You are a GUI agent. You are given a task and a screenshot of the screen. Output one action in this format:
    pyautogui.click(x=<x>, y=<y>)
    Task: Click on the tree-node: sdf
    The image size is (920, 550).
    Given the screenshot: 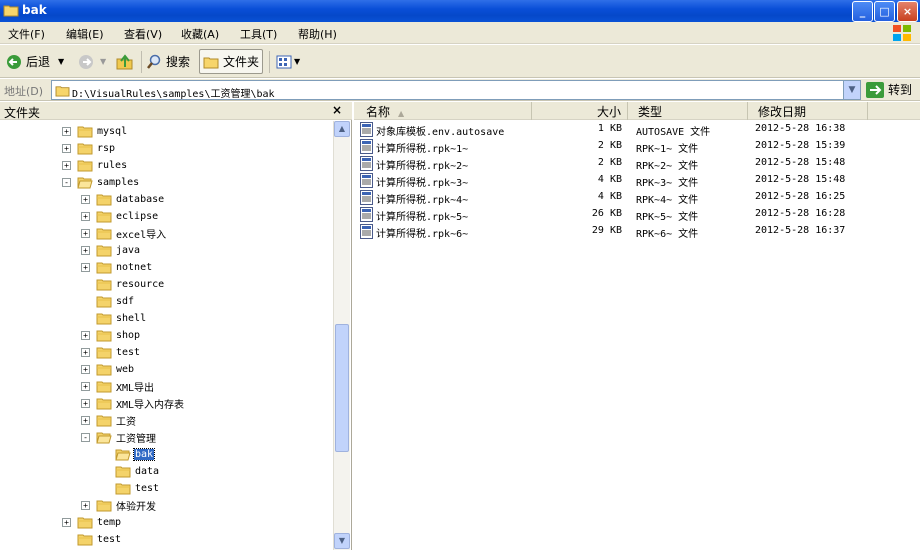 What is the action you would take?
    pyautogui.click(x=108, y=301)
    